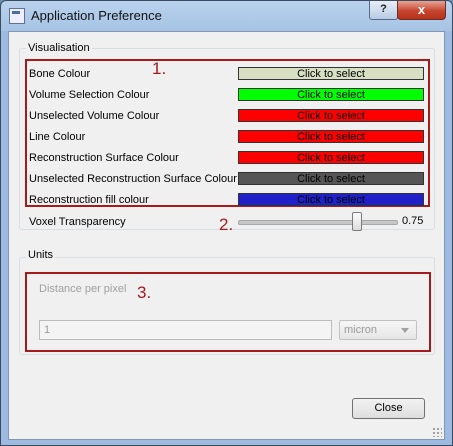  I want to click on help-button: ?, so click(383, 10).